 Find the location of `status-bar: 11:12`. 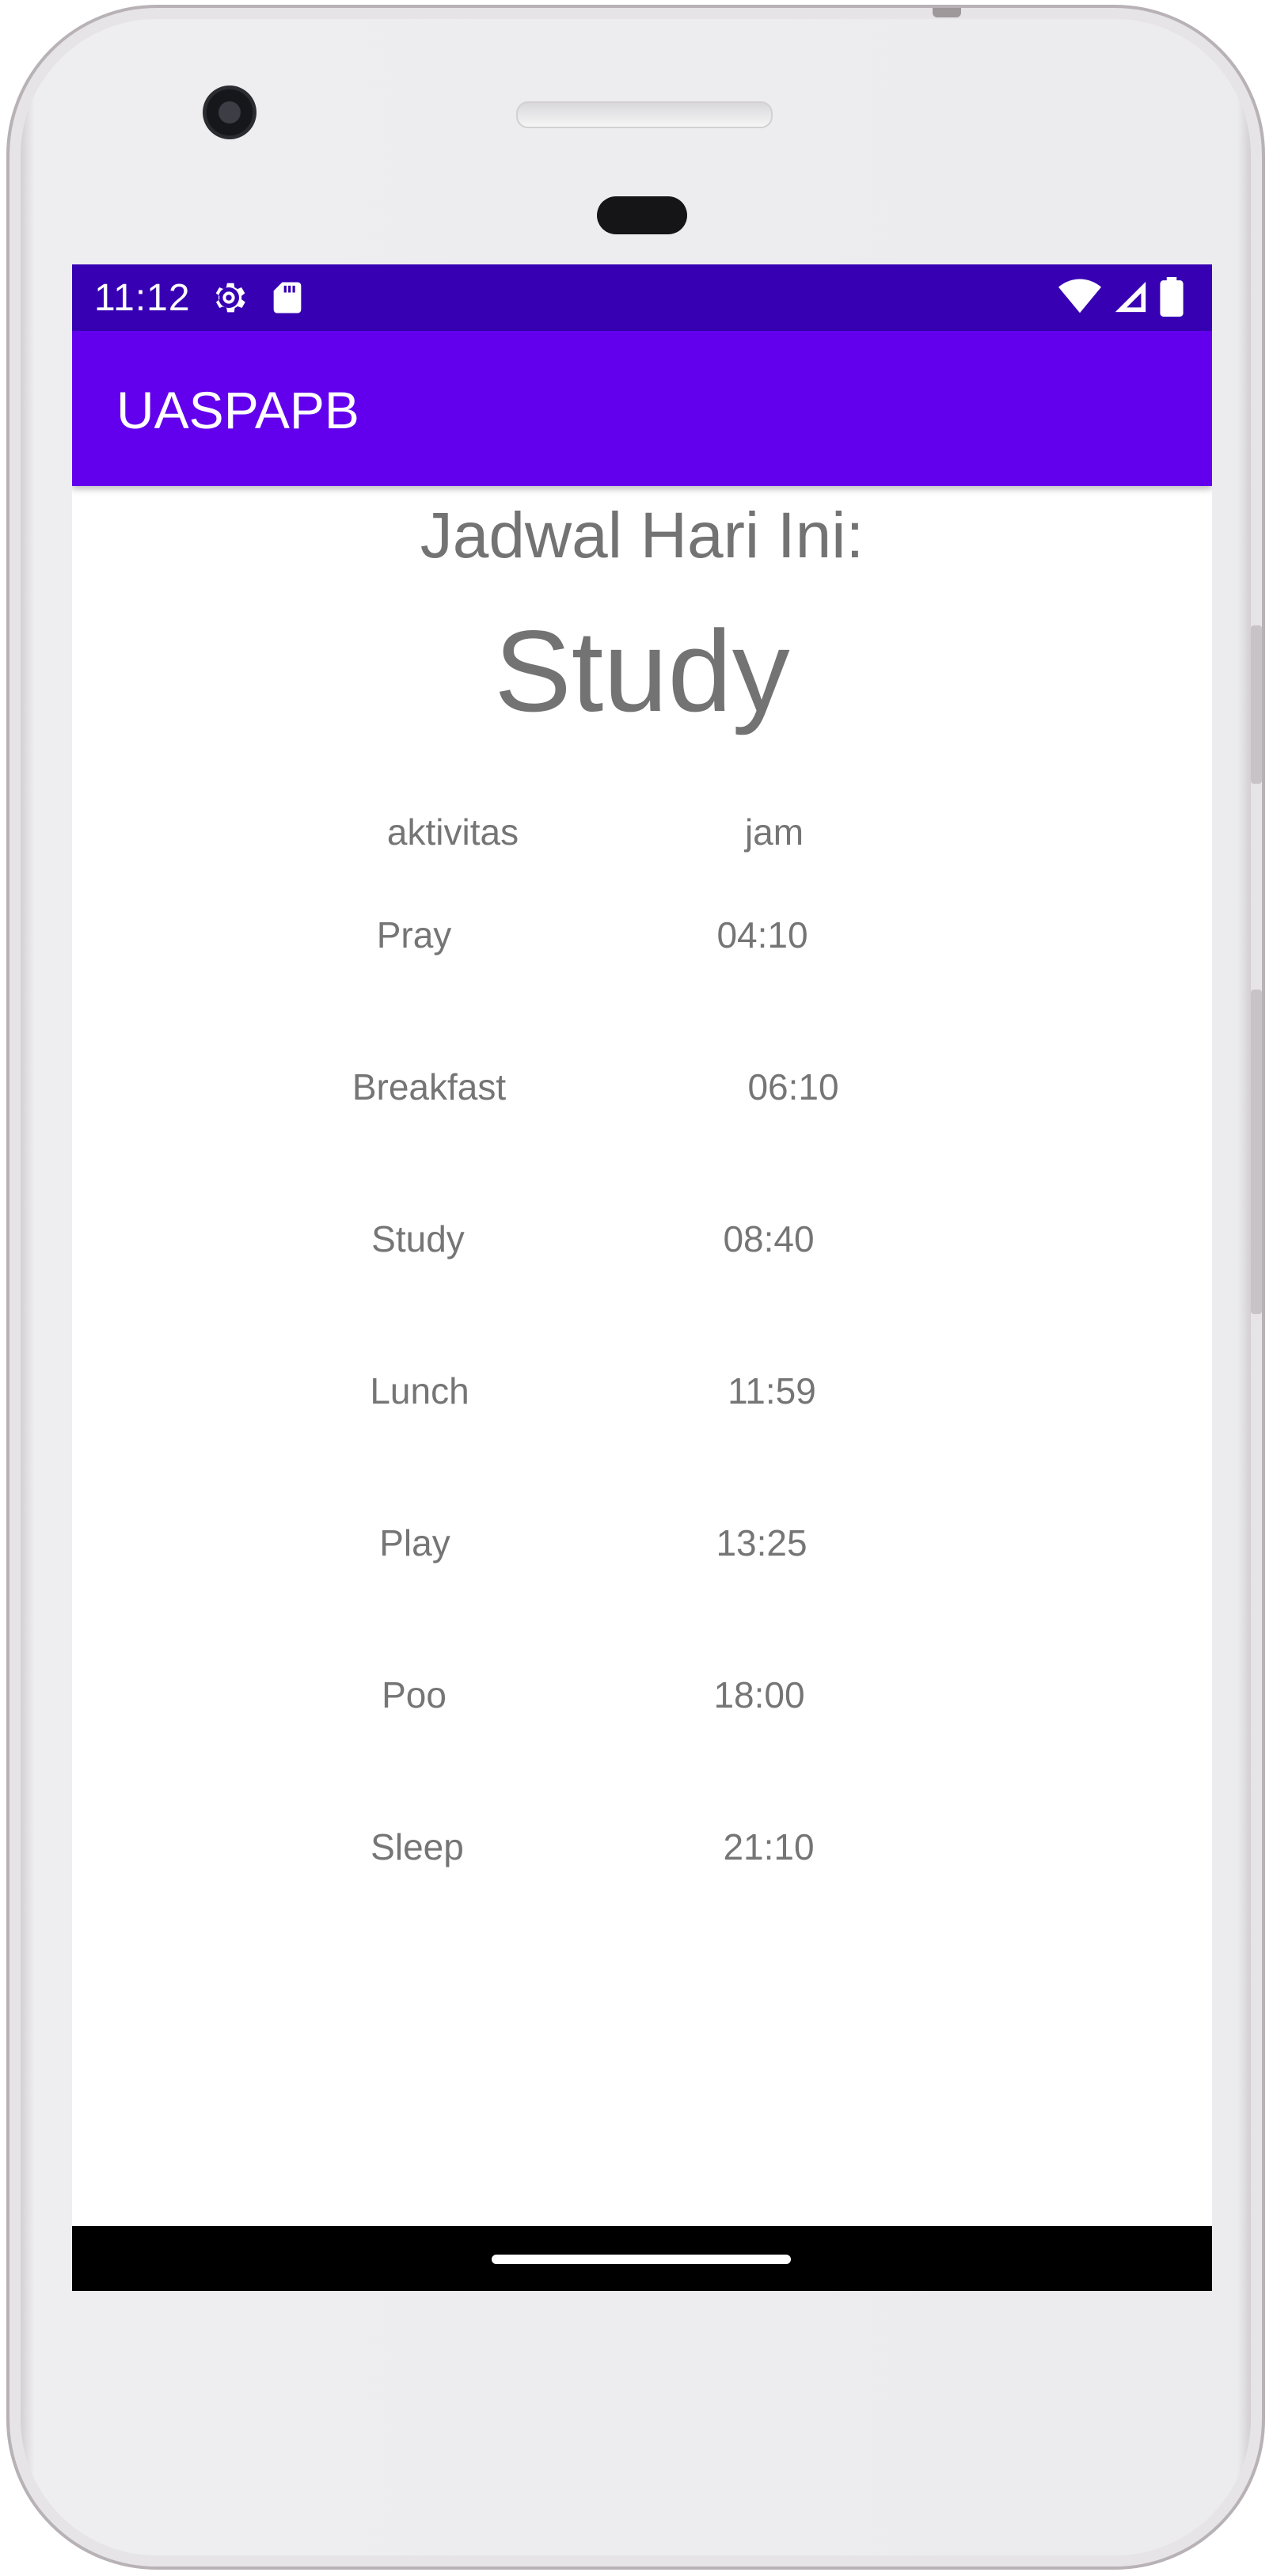

status-bar: 11:12 is located at coordinates (642, 298).